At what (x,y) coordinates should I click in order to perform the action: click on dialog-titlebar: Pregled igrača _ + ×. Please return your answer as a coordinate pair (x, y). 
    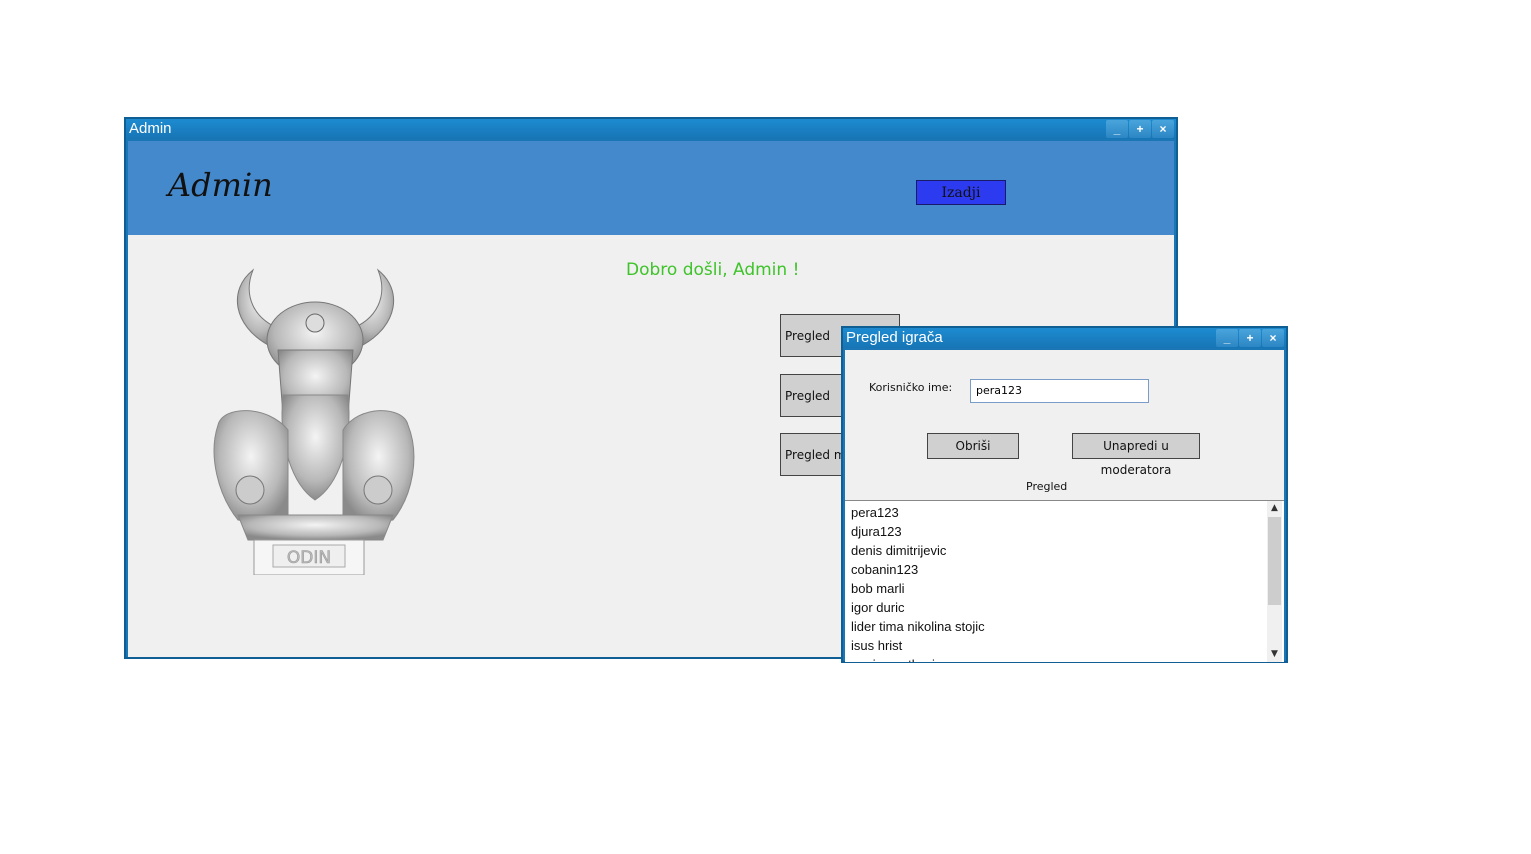
    Looking at the image, I should click on (1064, 338).